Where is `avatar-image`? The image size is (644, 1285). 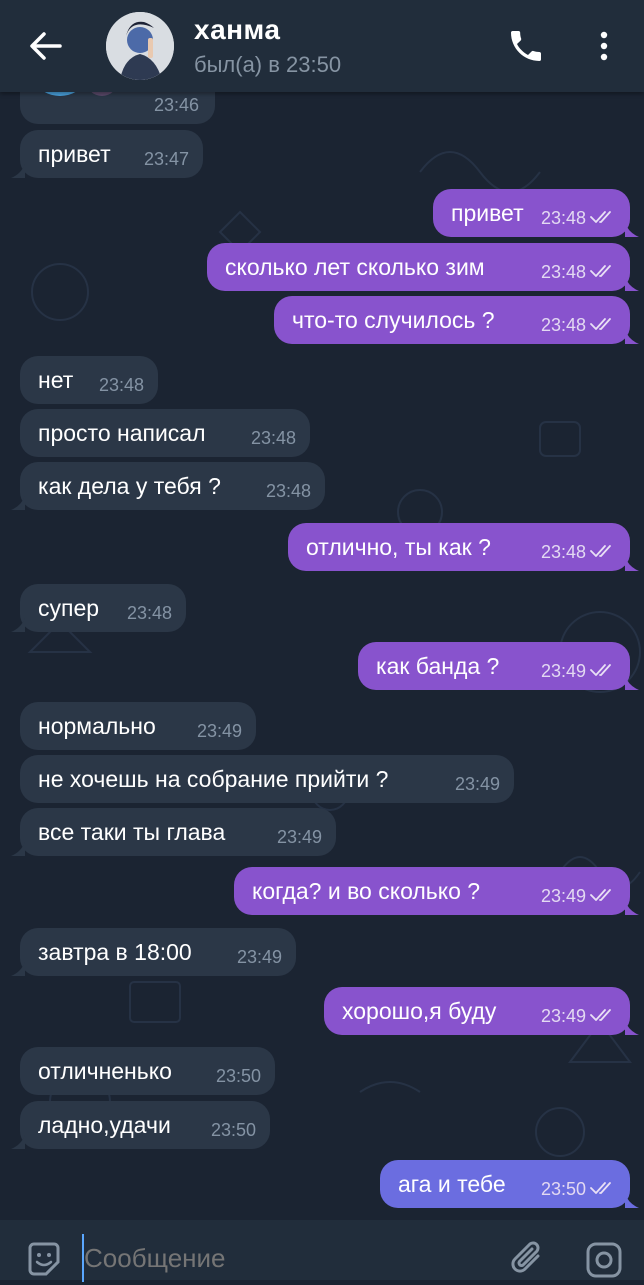
avatar-image is located at coordinates (140, 46).